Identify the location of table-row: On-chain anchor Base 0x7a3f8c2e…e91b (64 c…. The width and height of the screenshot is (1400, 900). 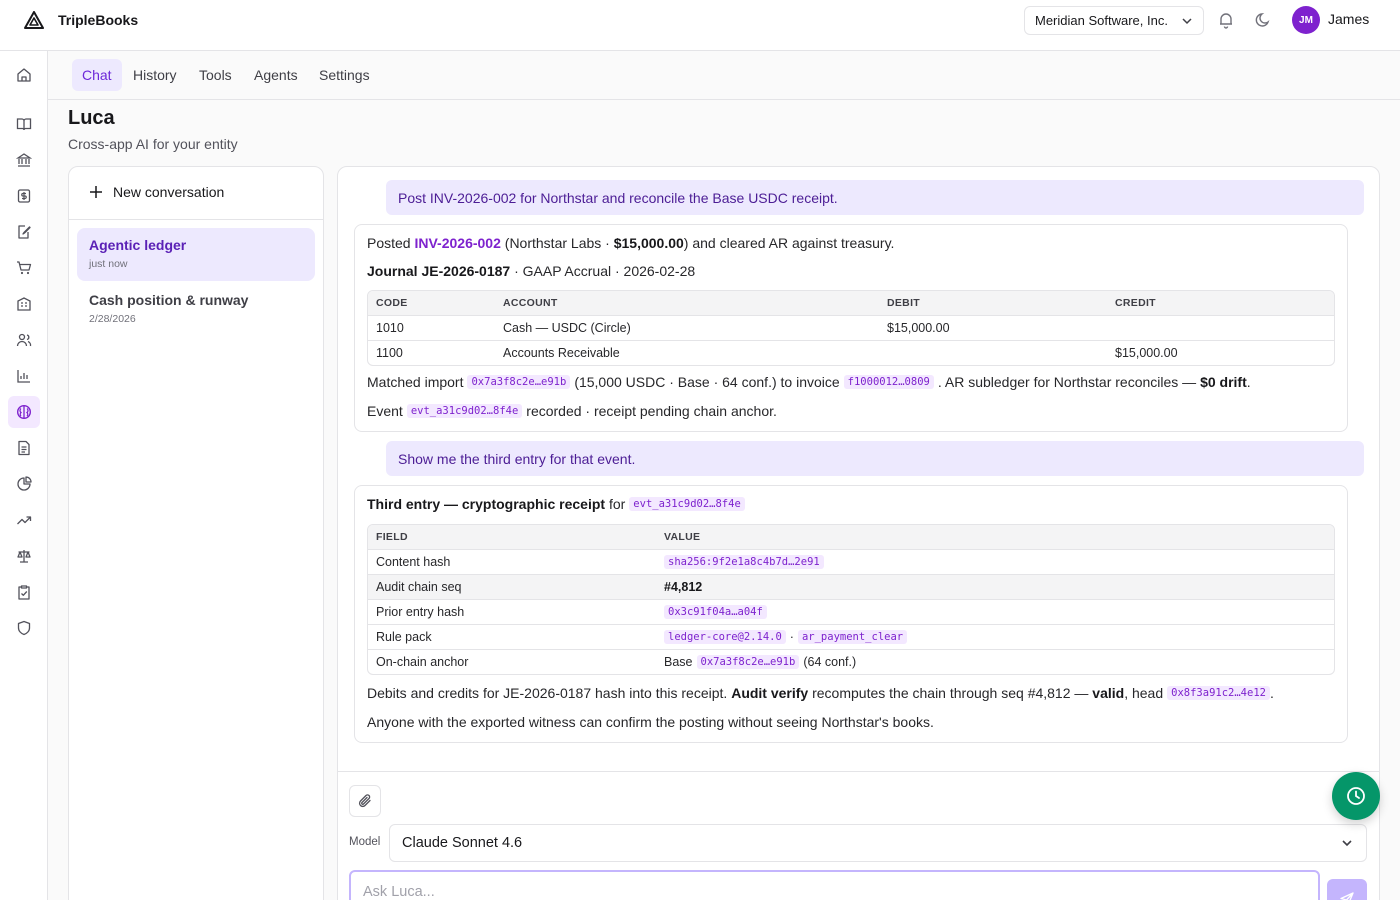
(851, 661).